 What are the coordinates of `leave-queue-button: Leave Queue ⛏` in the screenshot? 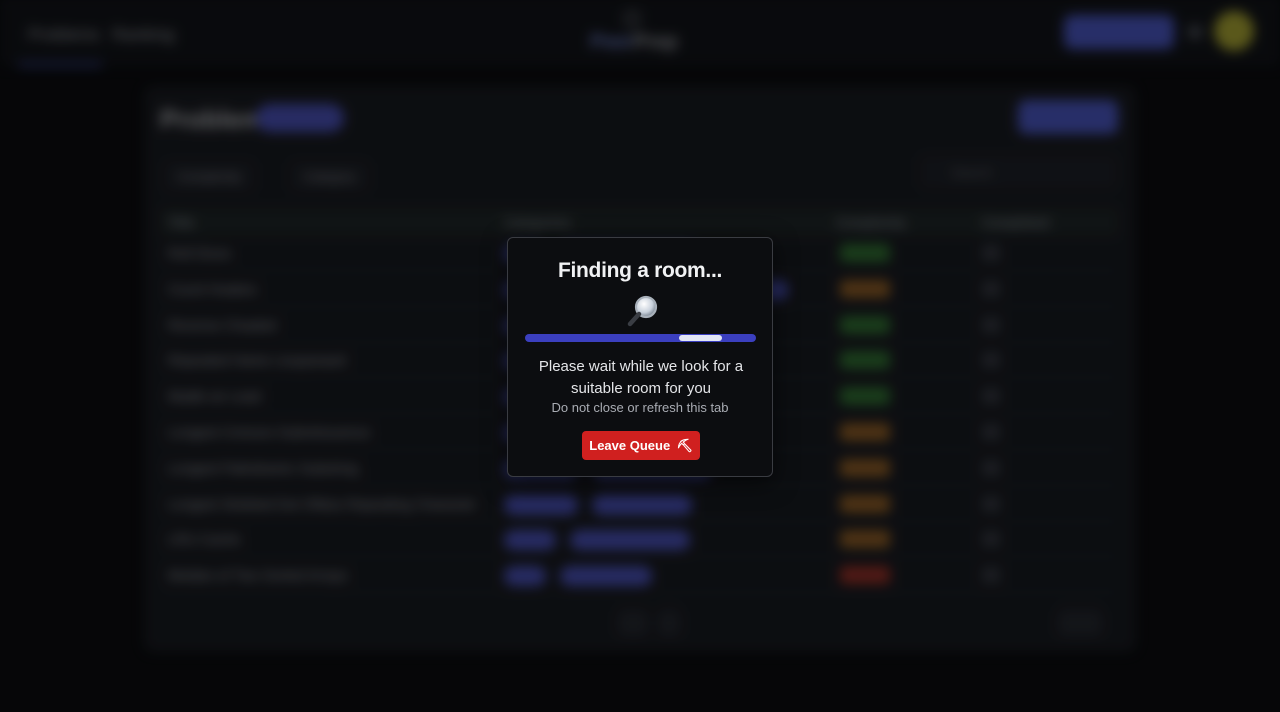 It's located at (641, 445).